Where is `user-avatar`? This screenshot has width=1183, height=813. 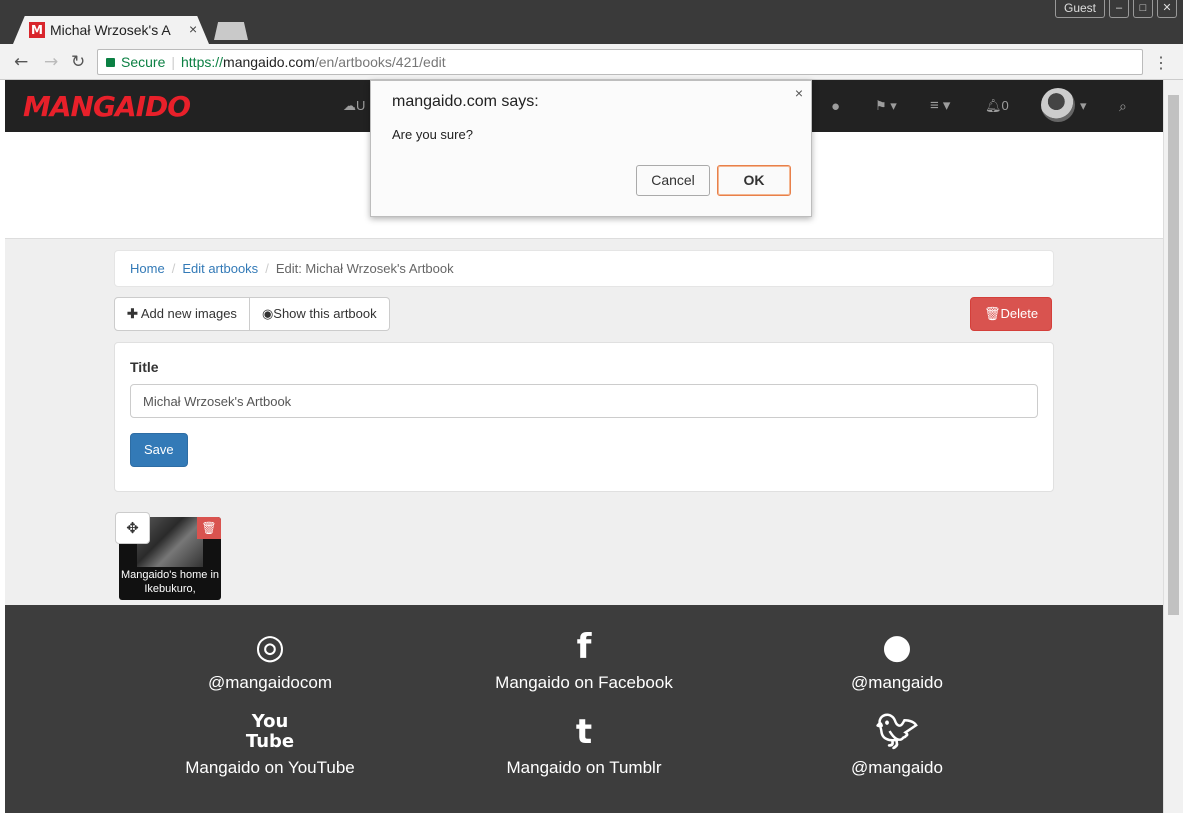
user-avatar is located at coordinates (1058, 105).